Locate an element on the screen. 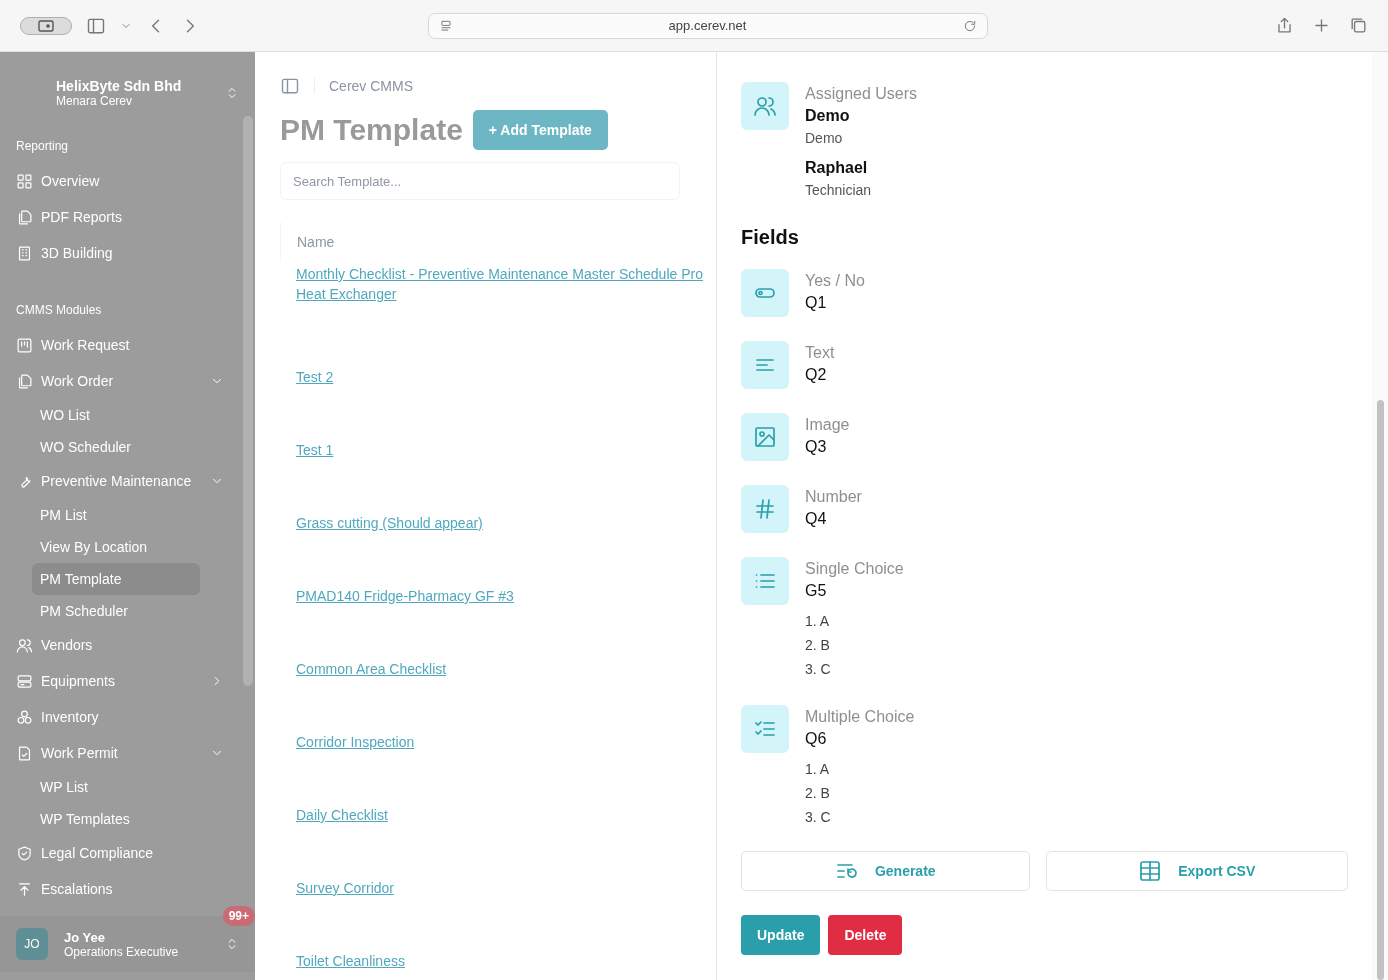 Image resolution: width=1388 pixels, height=980 pixels. address-bar: app.cerev.net is located at coordinates (707, 25).